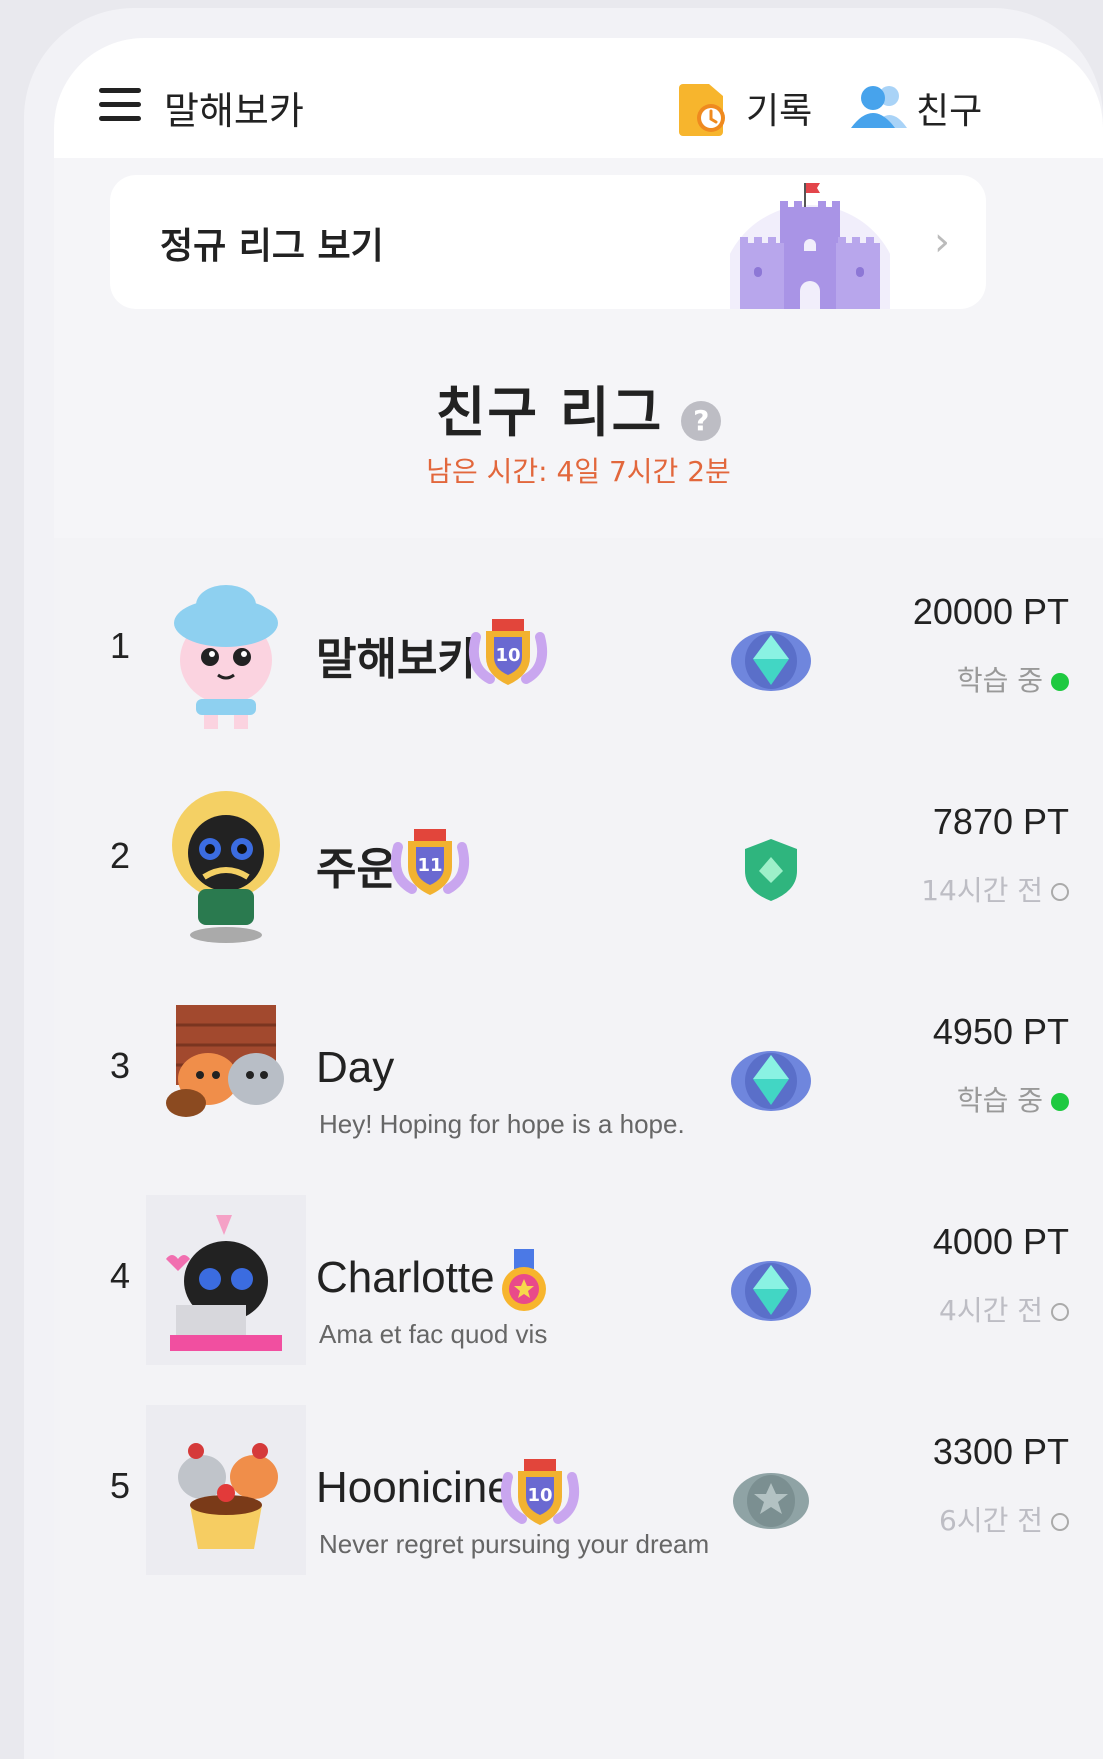 This screenshot has height=1759, width=1103. Describe the element at coordinates (120, 105) in the screenshot. I see `hamburger-menu-icon` at that location.